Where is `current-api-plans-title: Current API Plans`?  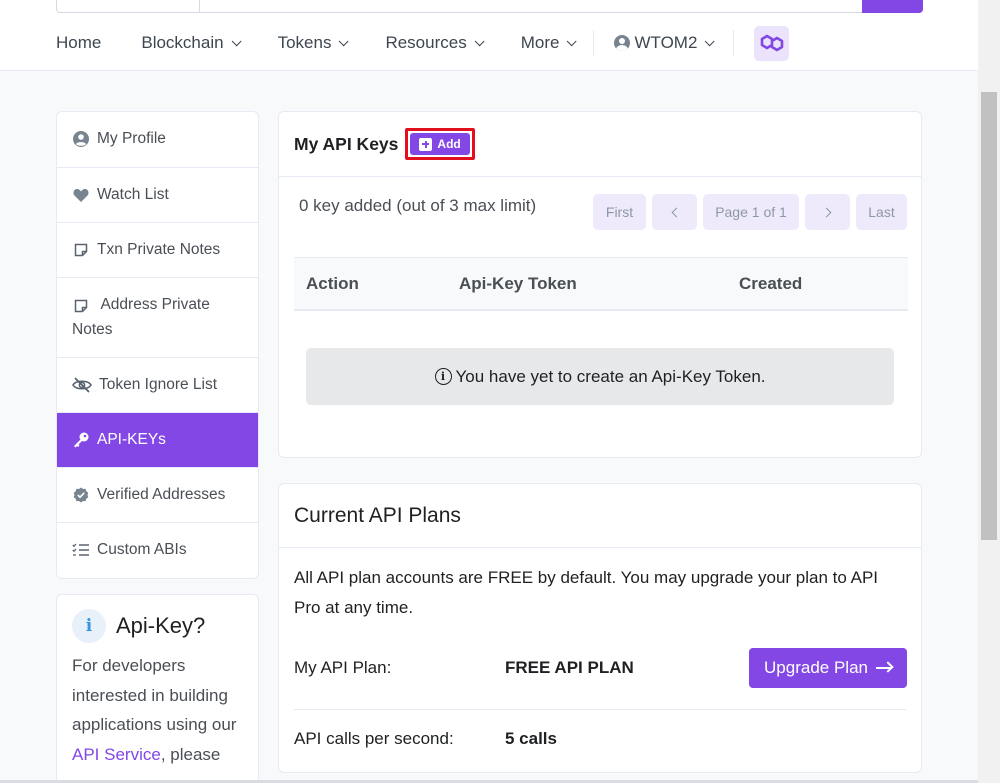 current-api-plans-title: Current API Plans is located at coordinates (377, 515).